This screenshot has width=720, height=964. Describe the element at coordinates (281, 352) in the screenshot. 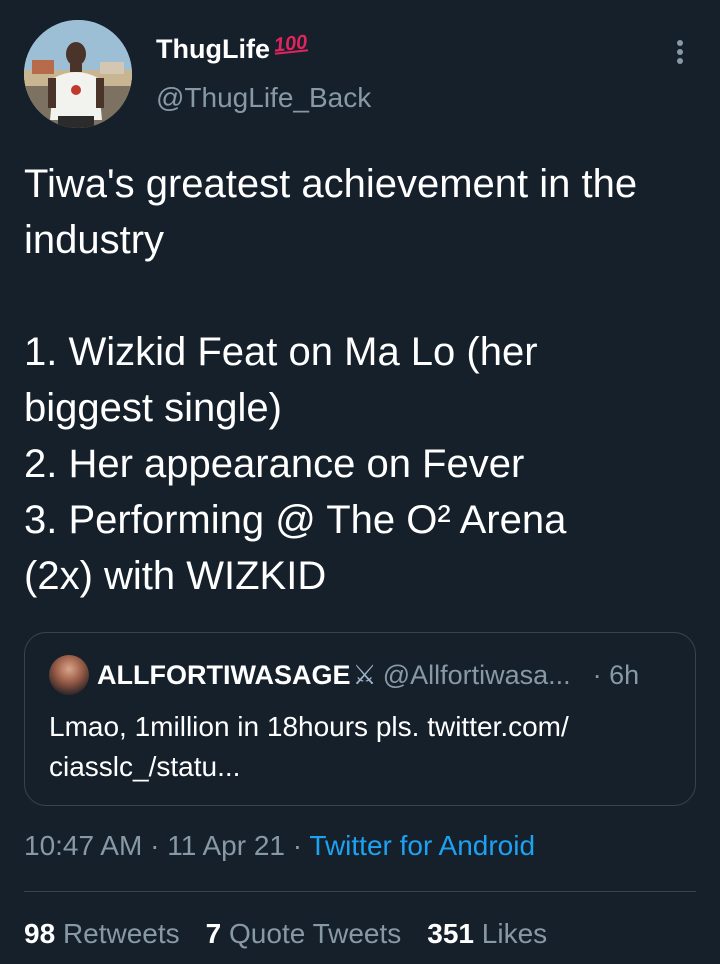

I see `tweet-line: 1. Wizkid Feat on Ma Lo (her` at that location.